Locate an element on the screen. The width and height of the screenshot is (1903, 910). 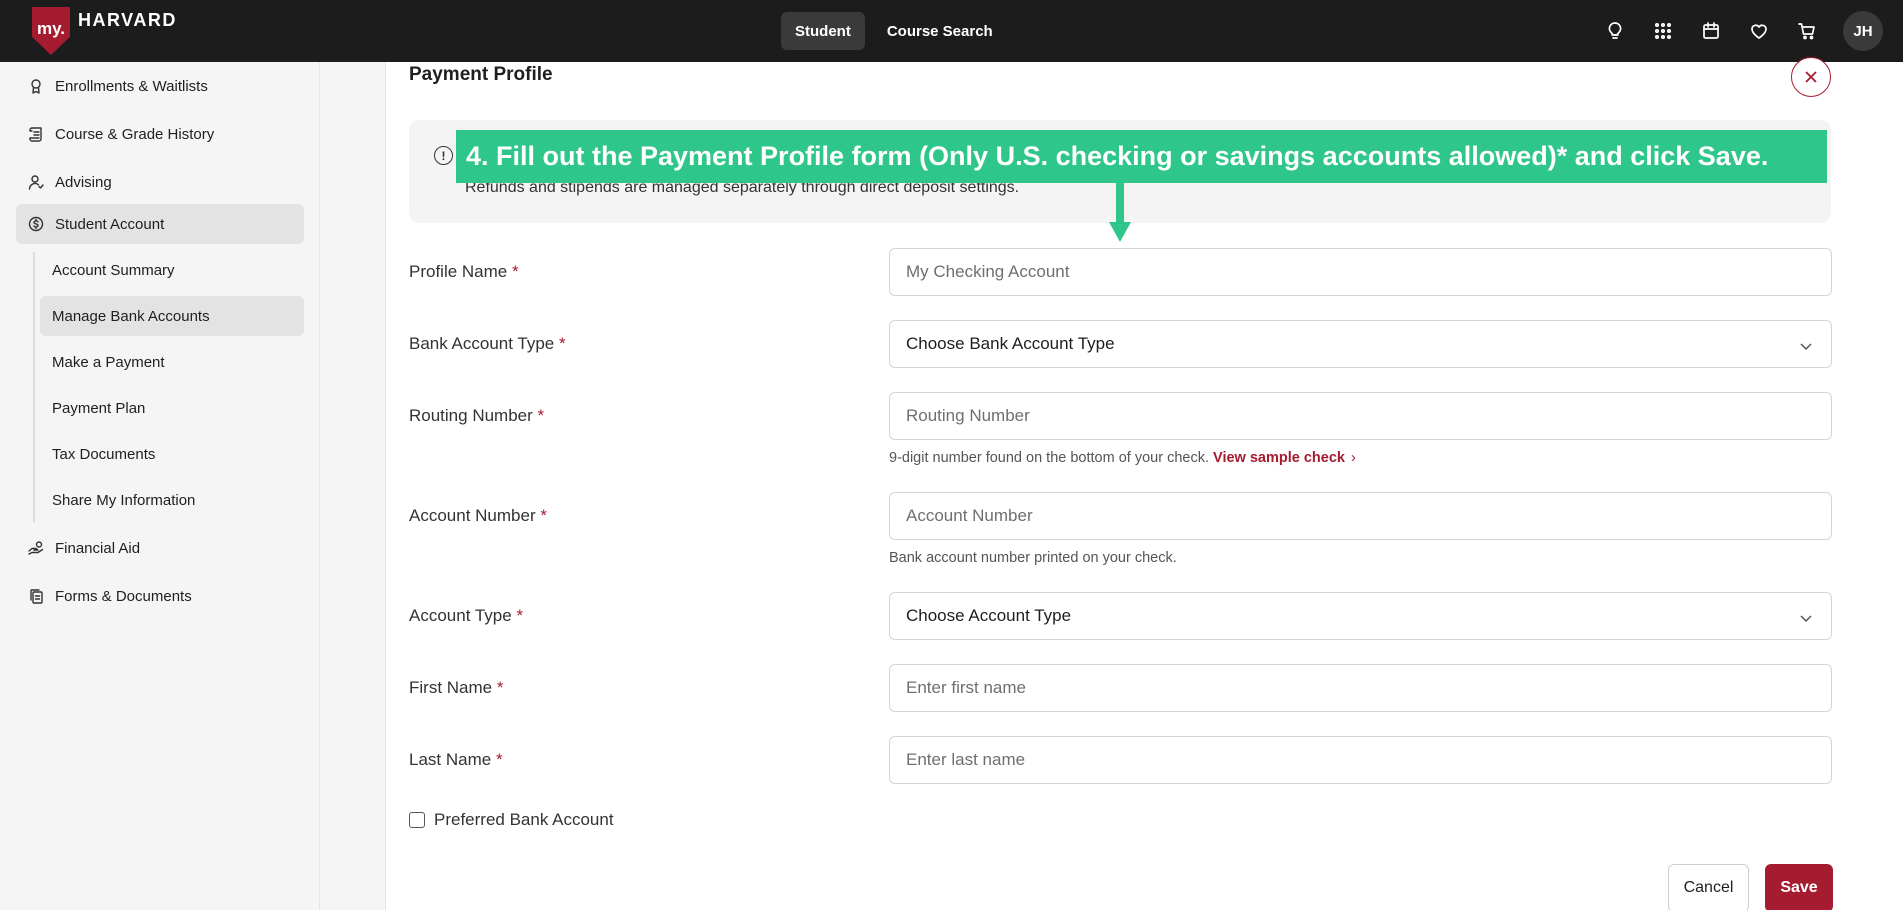
documents-icon is located at coordinates (36, 596).